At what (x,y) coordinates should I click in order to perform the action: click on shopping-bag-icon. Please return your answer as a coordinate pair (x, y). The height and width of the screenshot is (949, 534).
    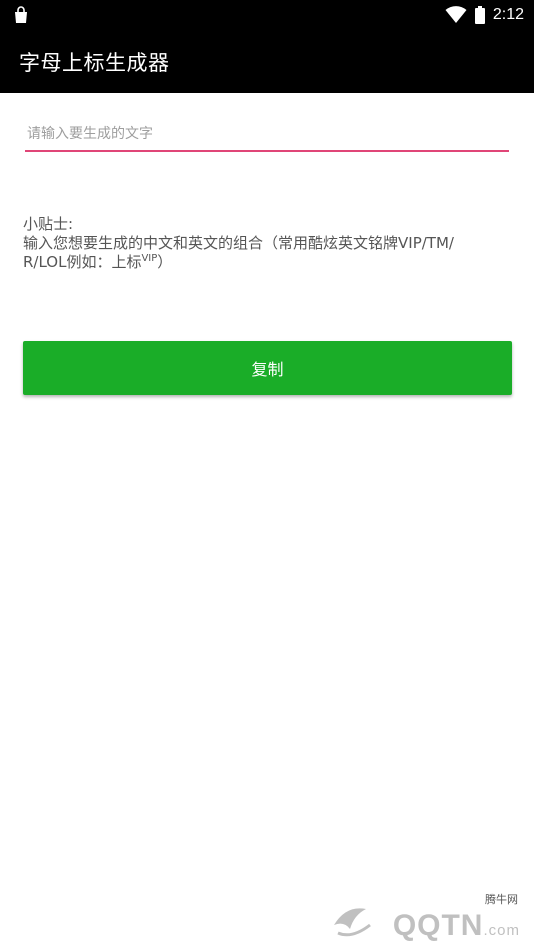
    Looking at the image, I should click on (21, 14).